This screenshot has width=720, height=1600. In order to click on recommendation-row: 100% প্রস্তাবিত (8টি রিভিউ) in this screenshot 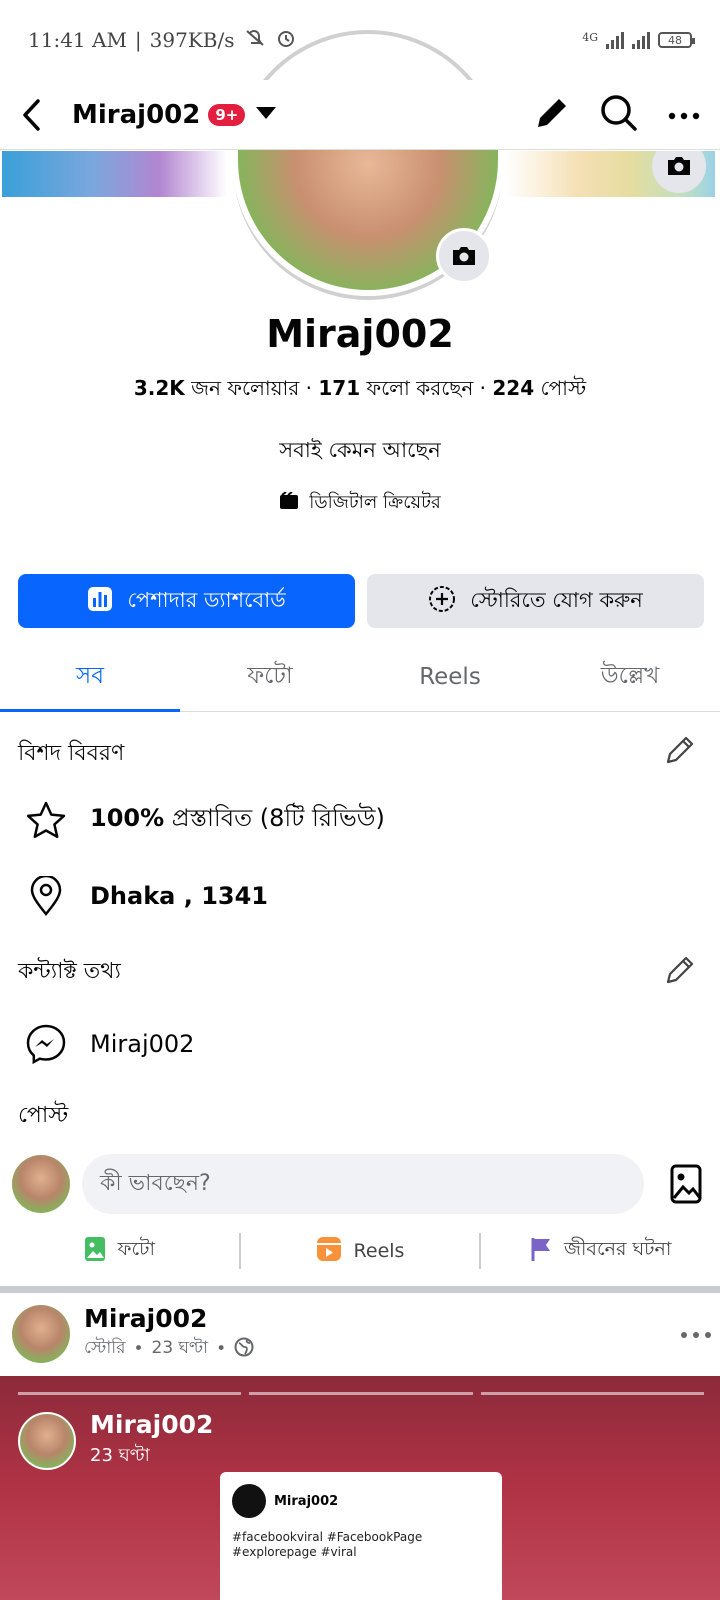, I will do `click(204, 820)`.